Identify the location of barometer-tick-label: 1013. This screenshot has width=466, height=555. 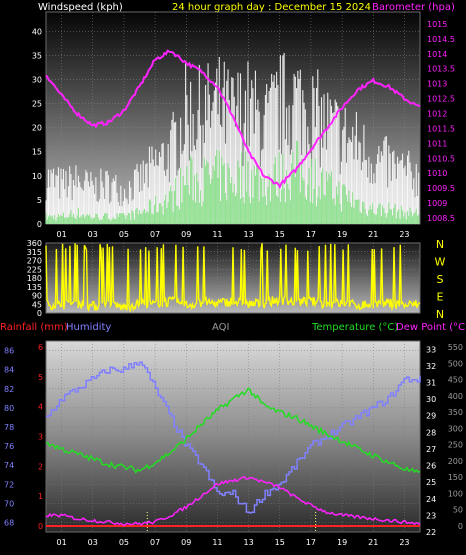
(437, 84).